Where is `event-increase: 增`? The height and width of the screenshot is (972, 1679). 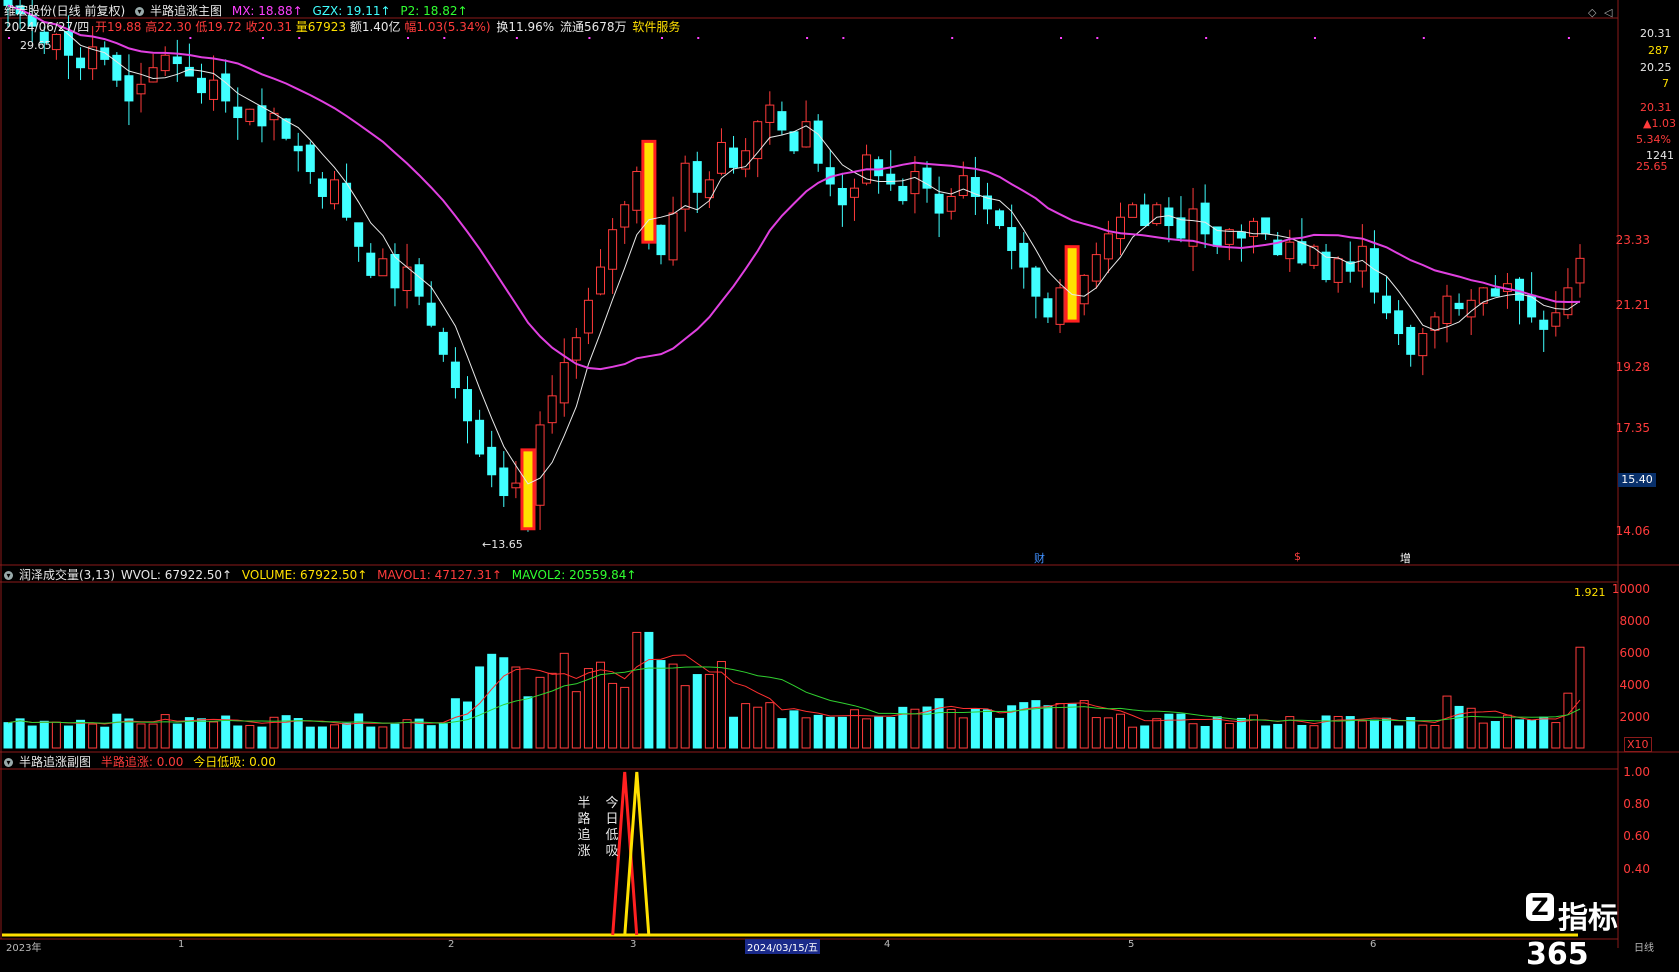
event-increase: 增 is located at coordinates (1405, 558).